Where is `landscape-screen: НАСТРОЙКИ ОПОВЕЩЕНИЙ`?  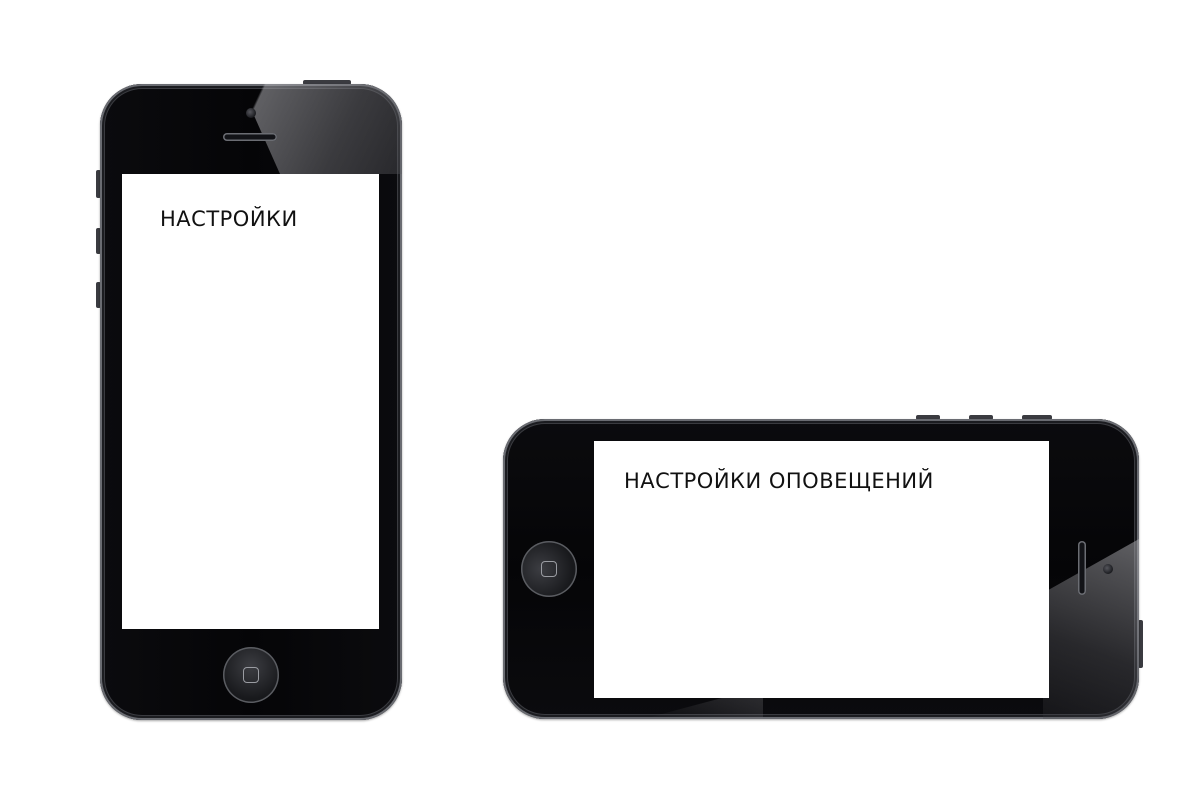 landscape-screen: НАСТРОЙКИ ОПОВЕЩЕНИЙ is located at coordinates (821, 569).